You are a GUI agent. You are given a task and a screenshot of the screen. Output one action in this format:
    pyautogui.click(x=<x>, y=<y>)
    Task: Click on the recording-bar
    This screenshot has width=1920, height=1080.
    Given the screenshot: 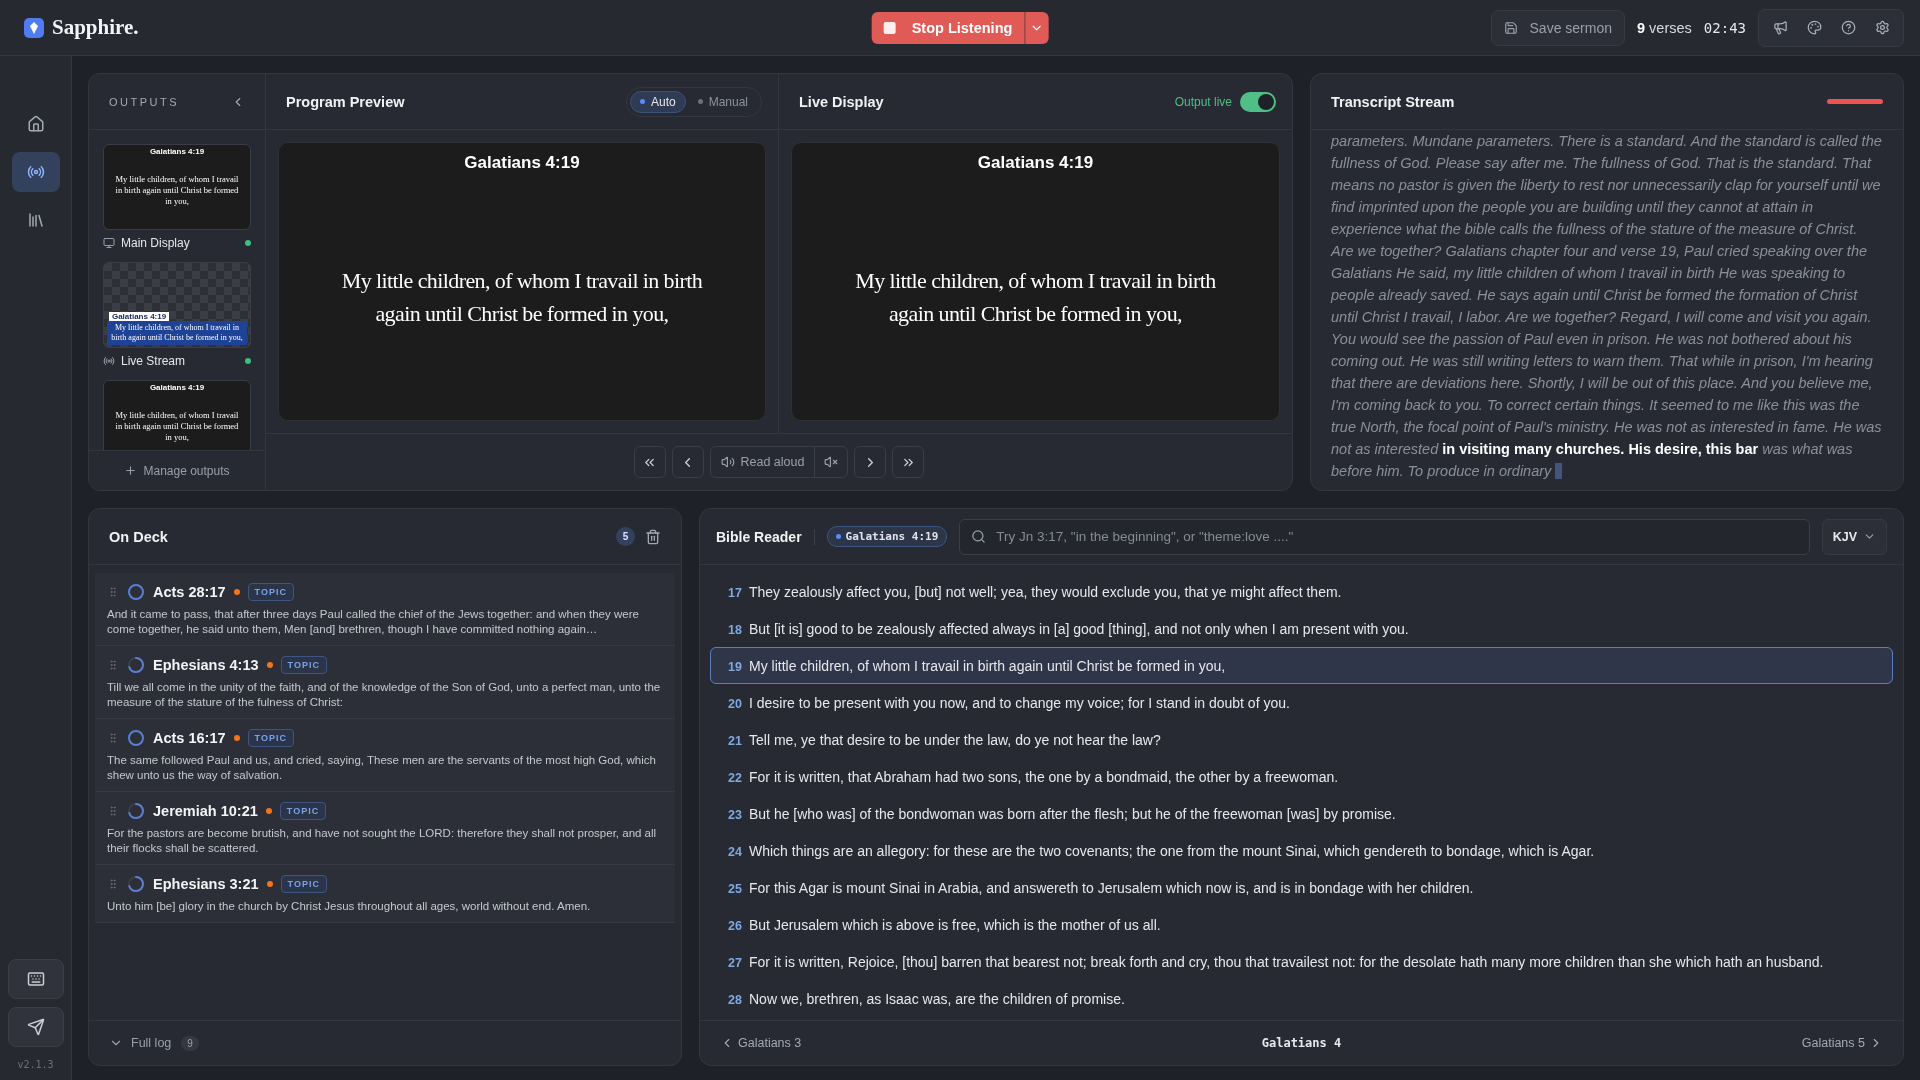 What is the action you would take?
    pyautogui.click(x=1855, y=101)
    